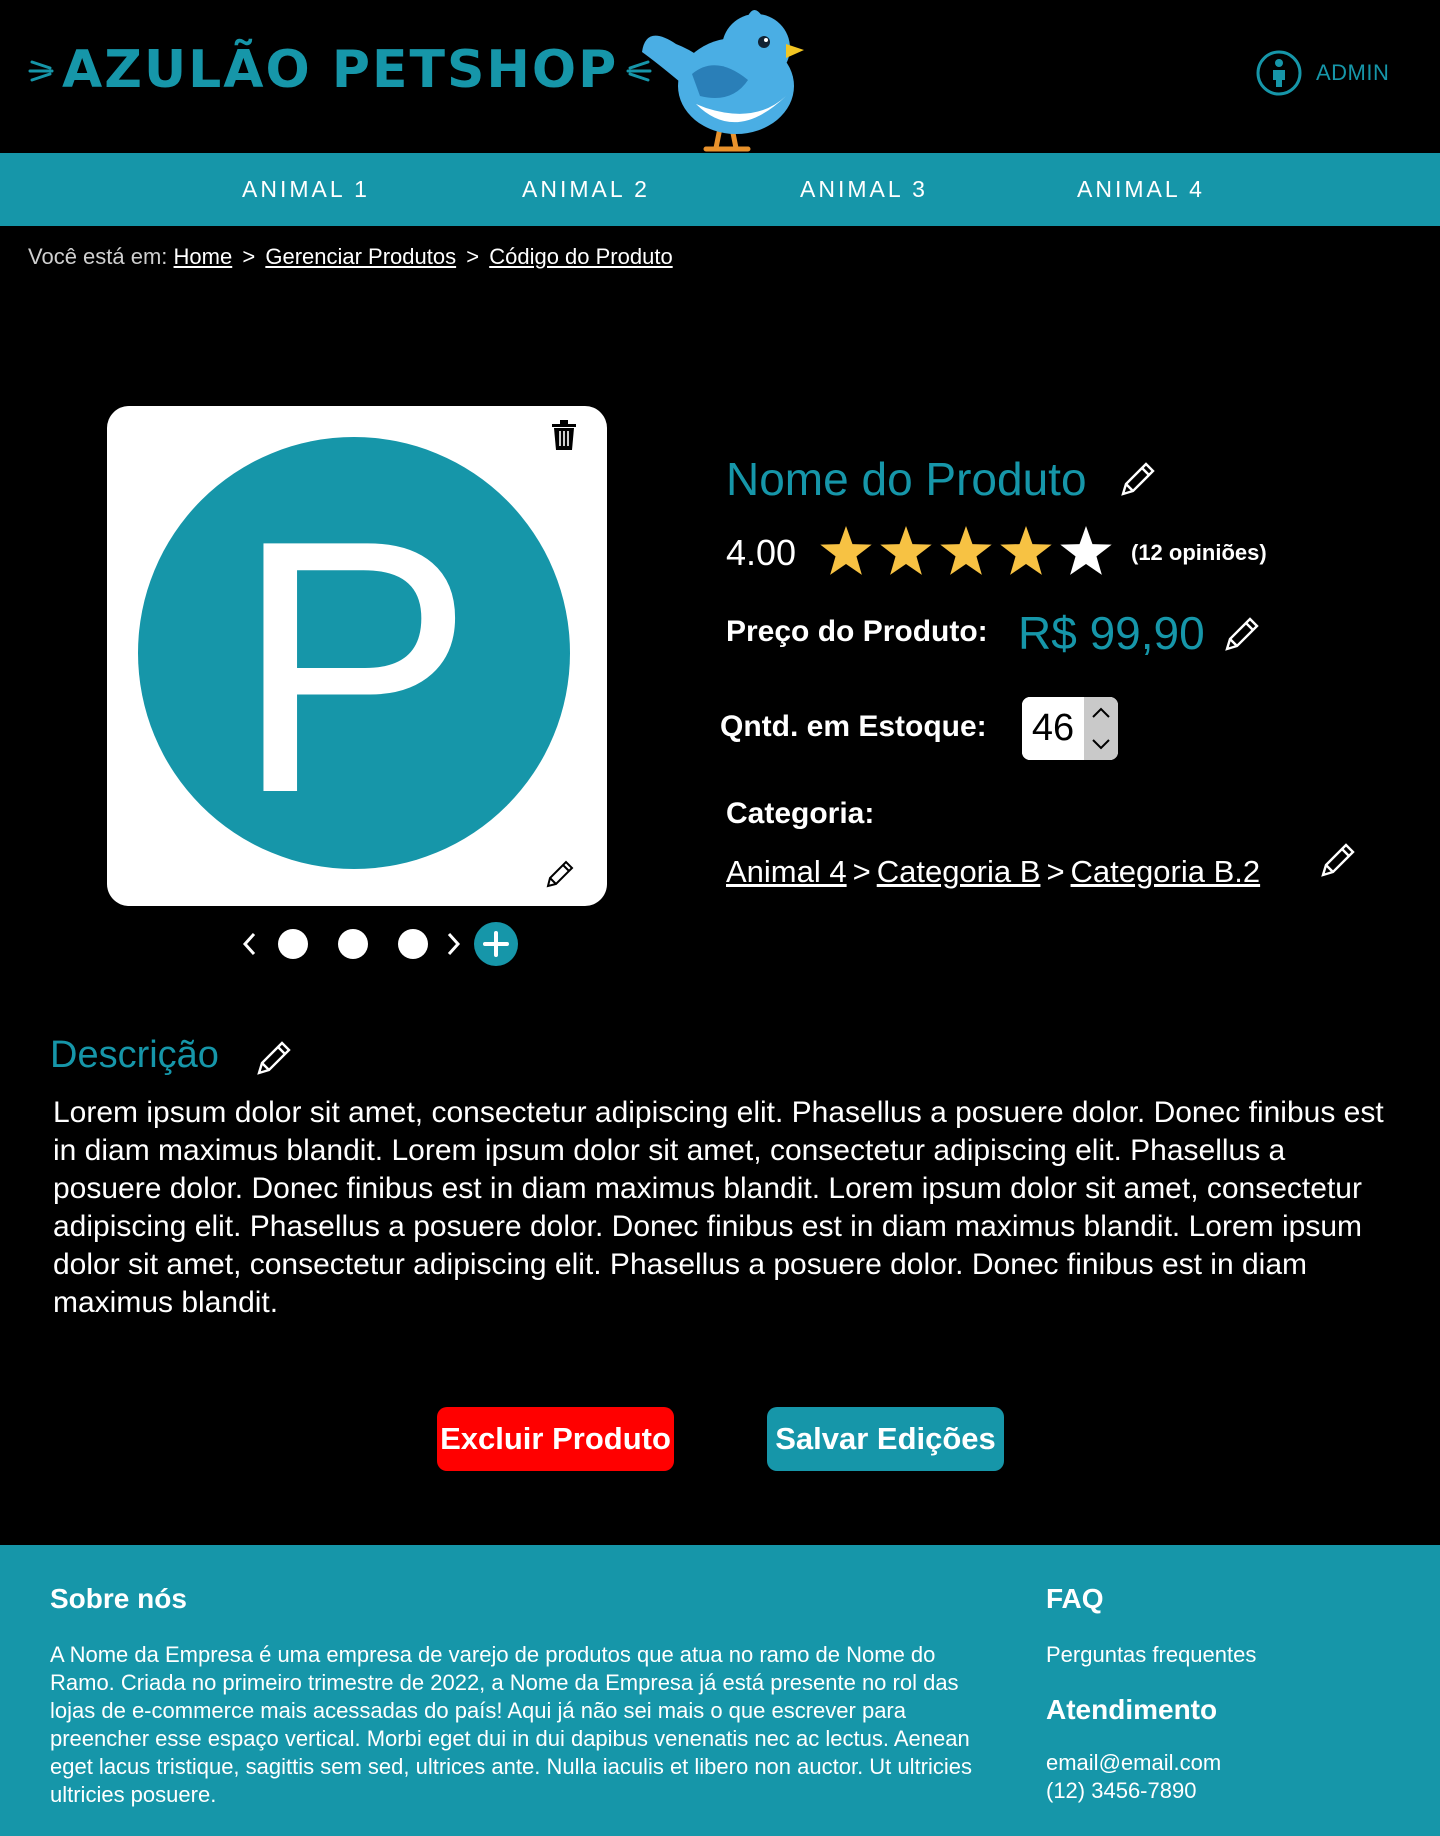 This screenshot has height=1836, width=1440. What do you see at coordinates (203, 256) in the screenshot?
I see `breadcrumb-home-link: Home` at bounding box center [203, 256].